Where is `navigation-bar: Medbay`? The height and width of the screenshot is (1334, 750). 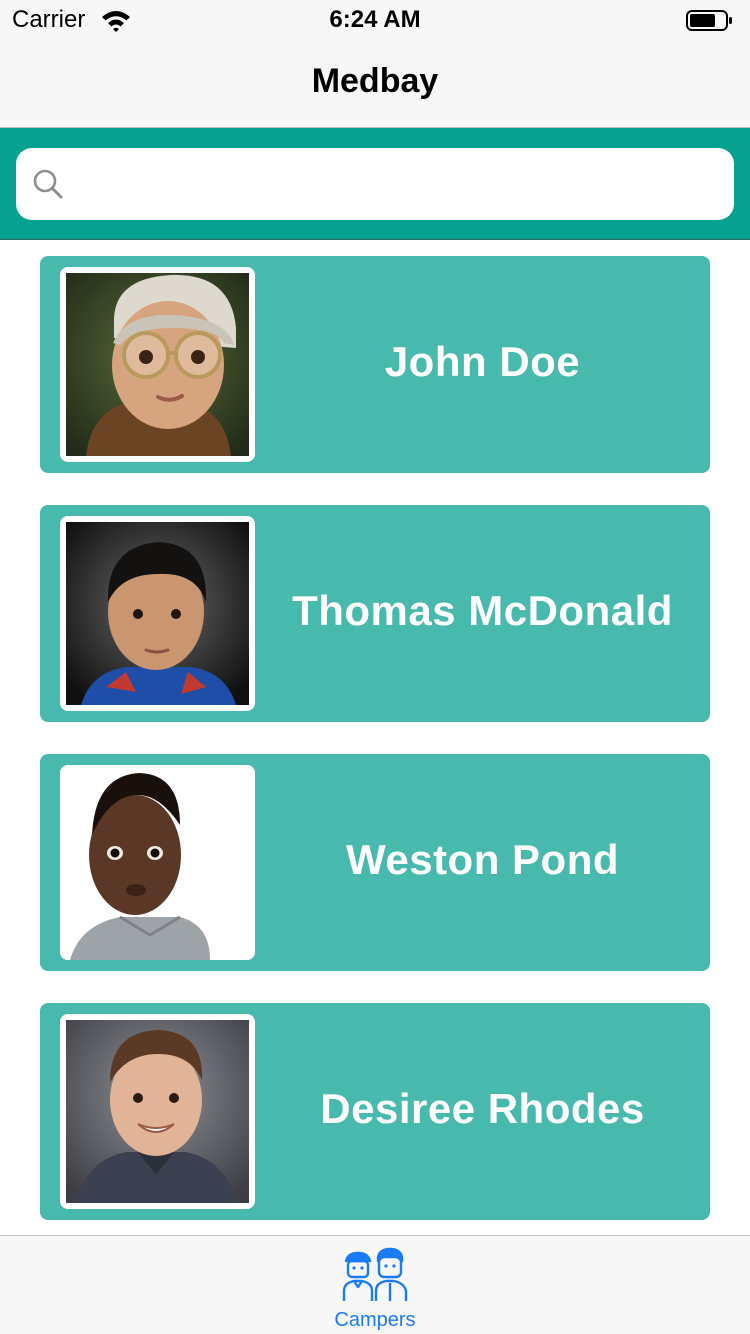 navigation-bar: Medbay is located at coordinates (375, 84).